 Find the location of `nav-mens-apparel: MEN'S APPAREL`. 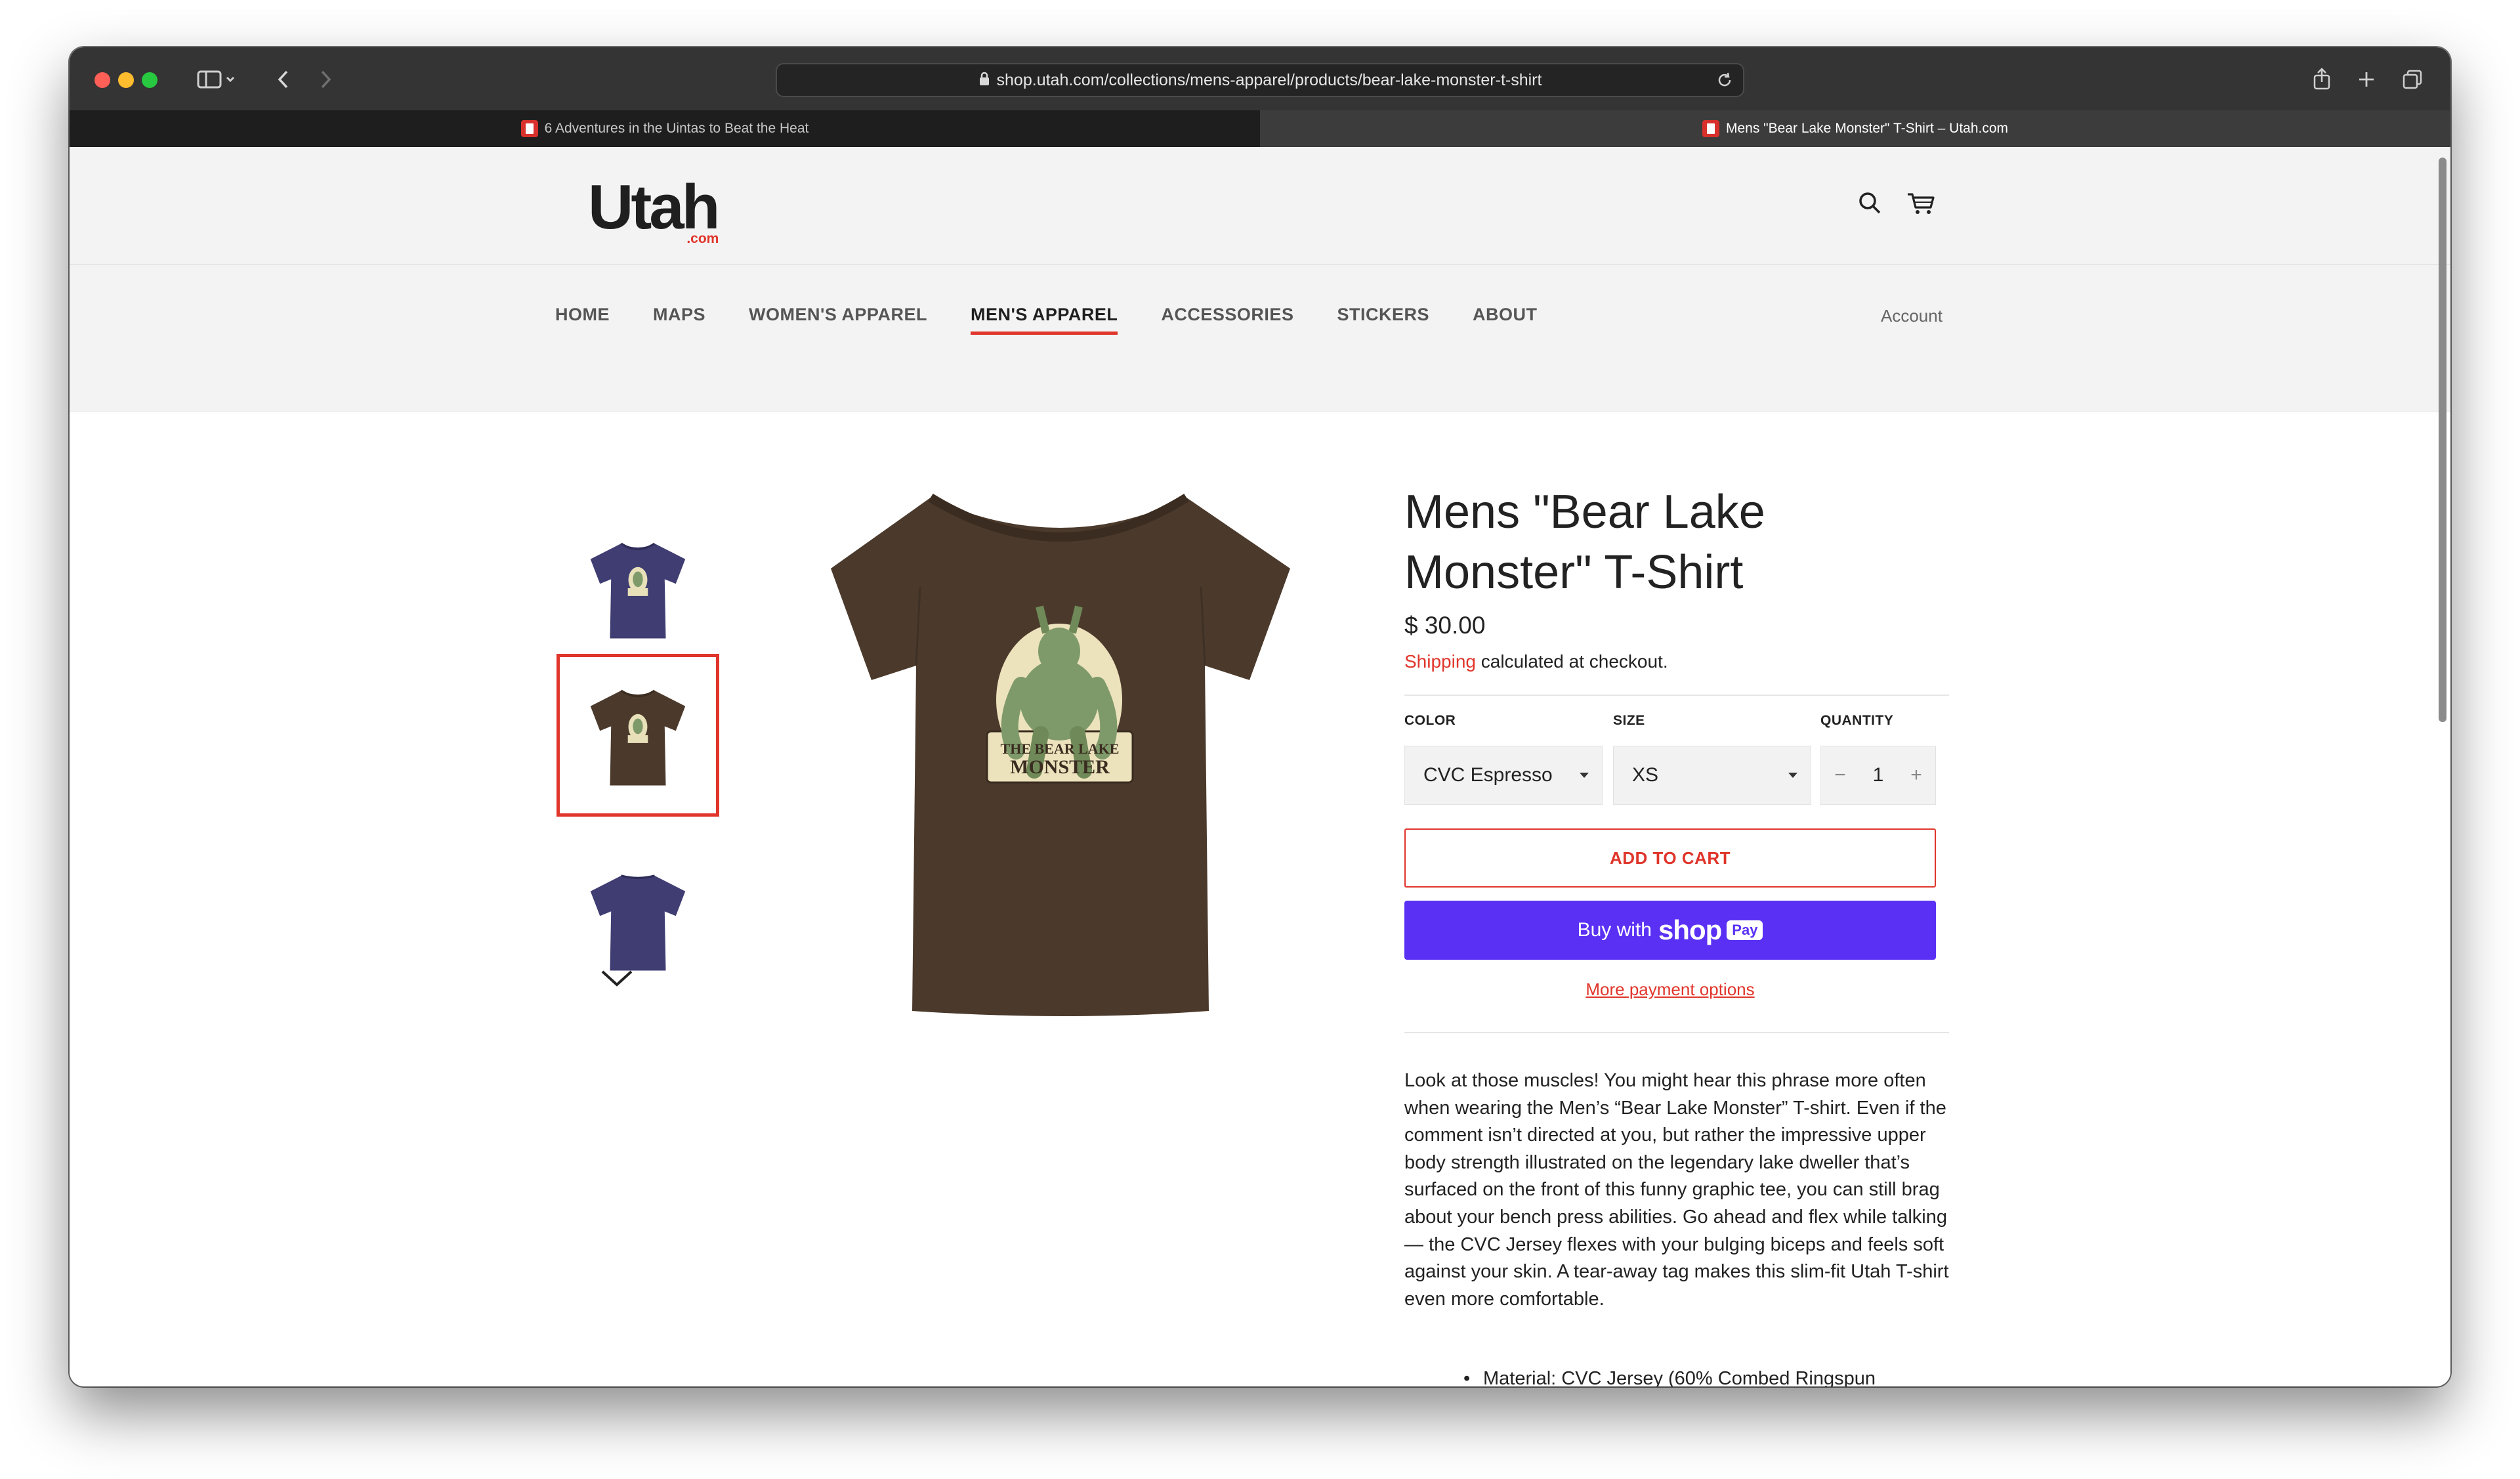

nav-mens-apparel: MEN'S APPAREL is located at coordinates (1044, 320).